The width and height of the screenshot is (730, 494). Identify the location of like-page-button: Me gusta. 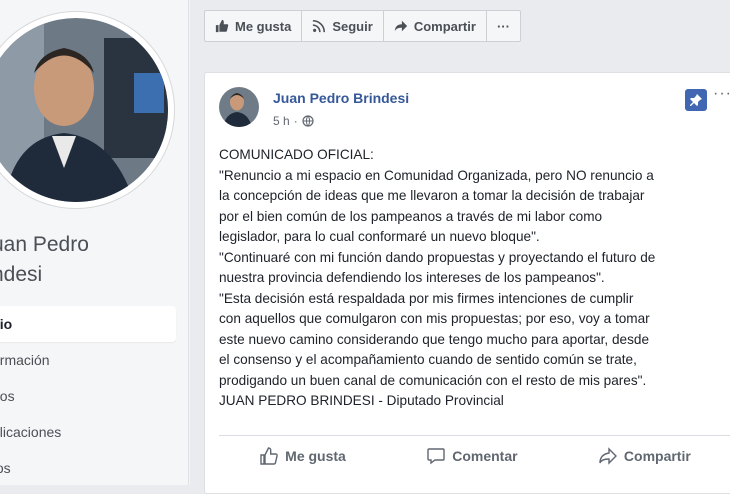
(253, 26).